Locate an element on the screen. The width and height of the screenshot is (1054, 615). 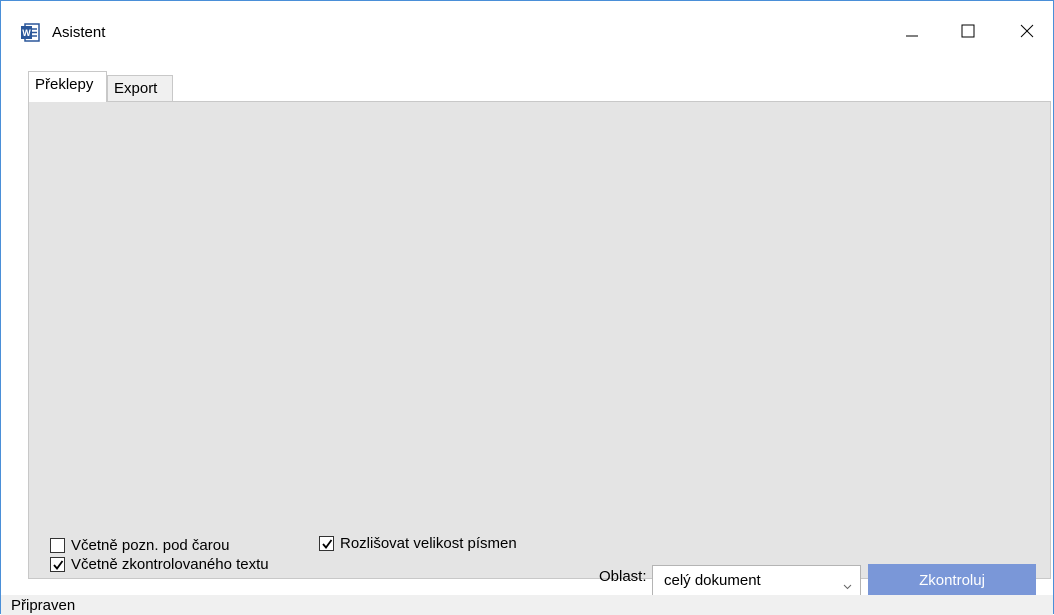
window-title: Asistent is located at coordinates (79, 32).